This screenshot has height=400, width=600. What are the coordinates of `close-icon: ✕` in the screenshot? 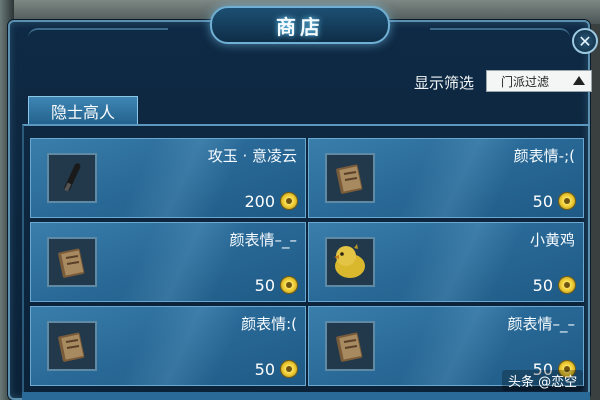 It's located at (585, 41).